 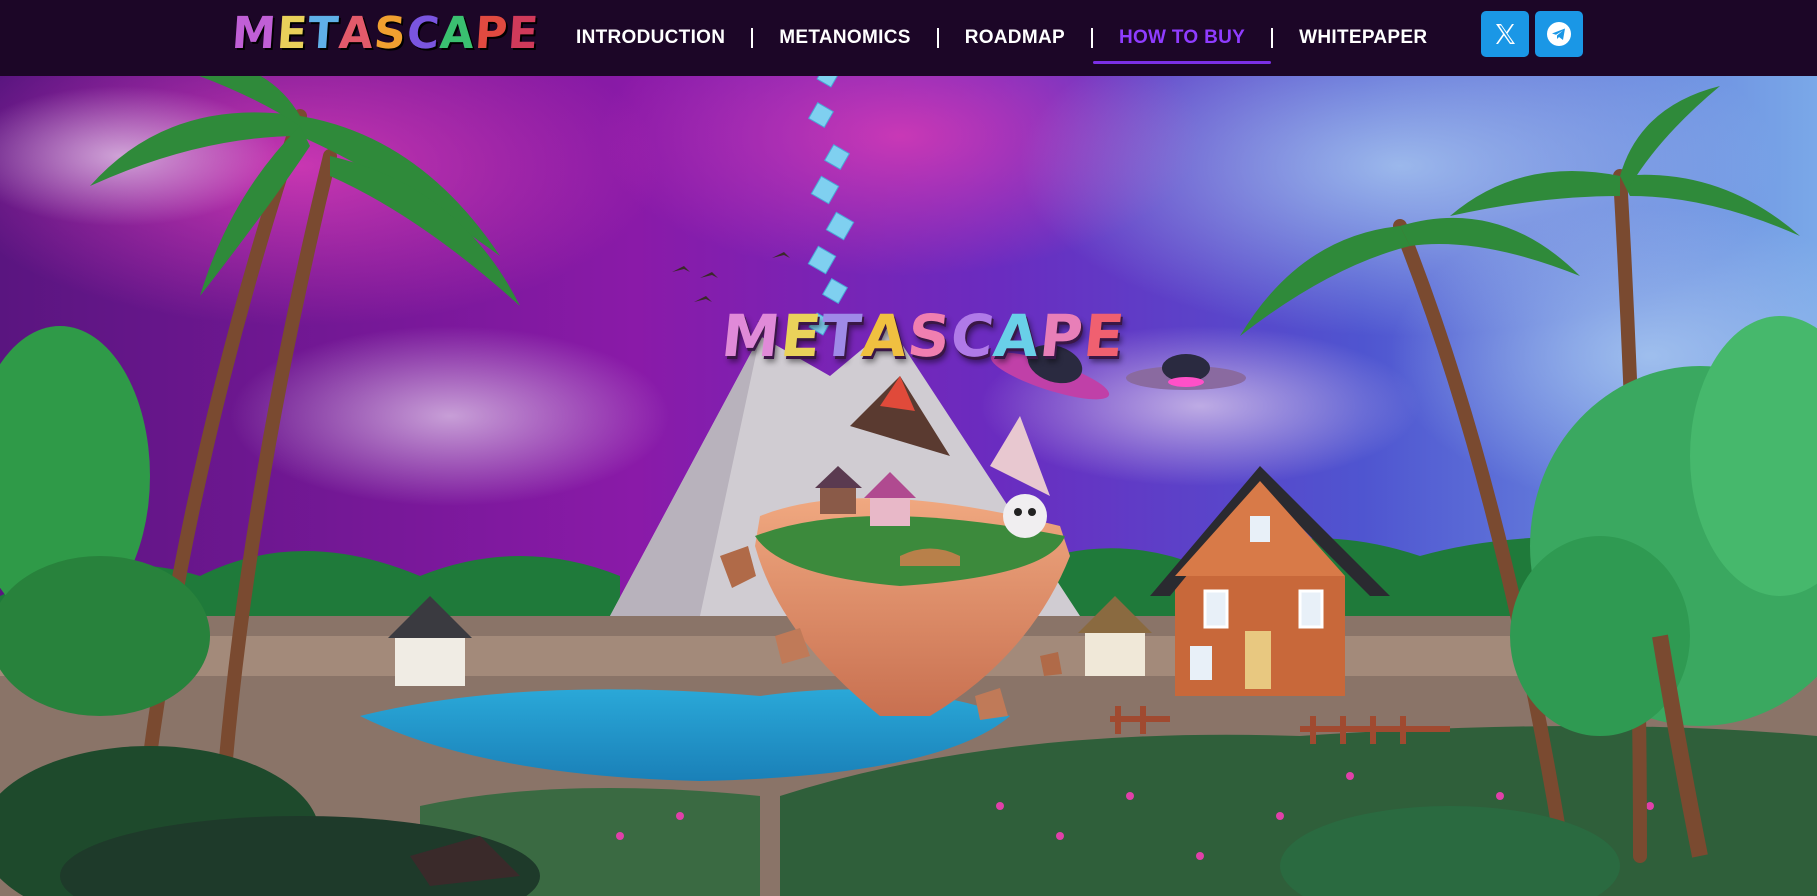 I want to click on nav-whitepaper: WHITEPAPER, so click(x=1363, y=38).